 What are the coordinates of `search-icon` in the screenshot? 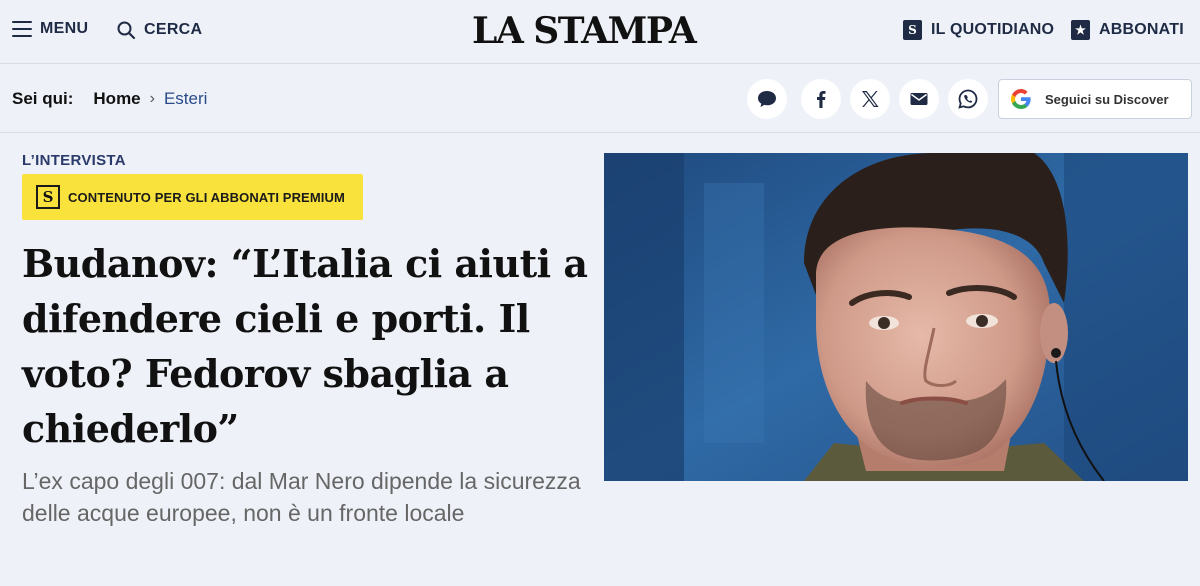 It's located at (126, 30).